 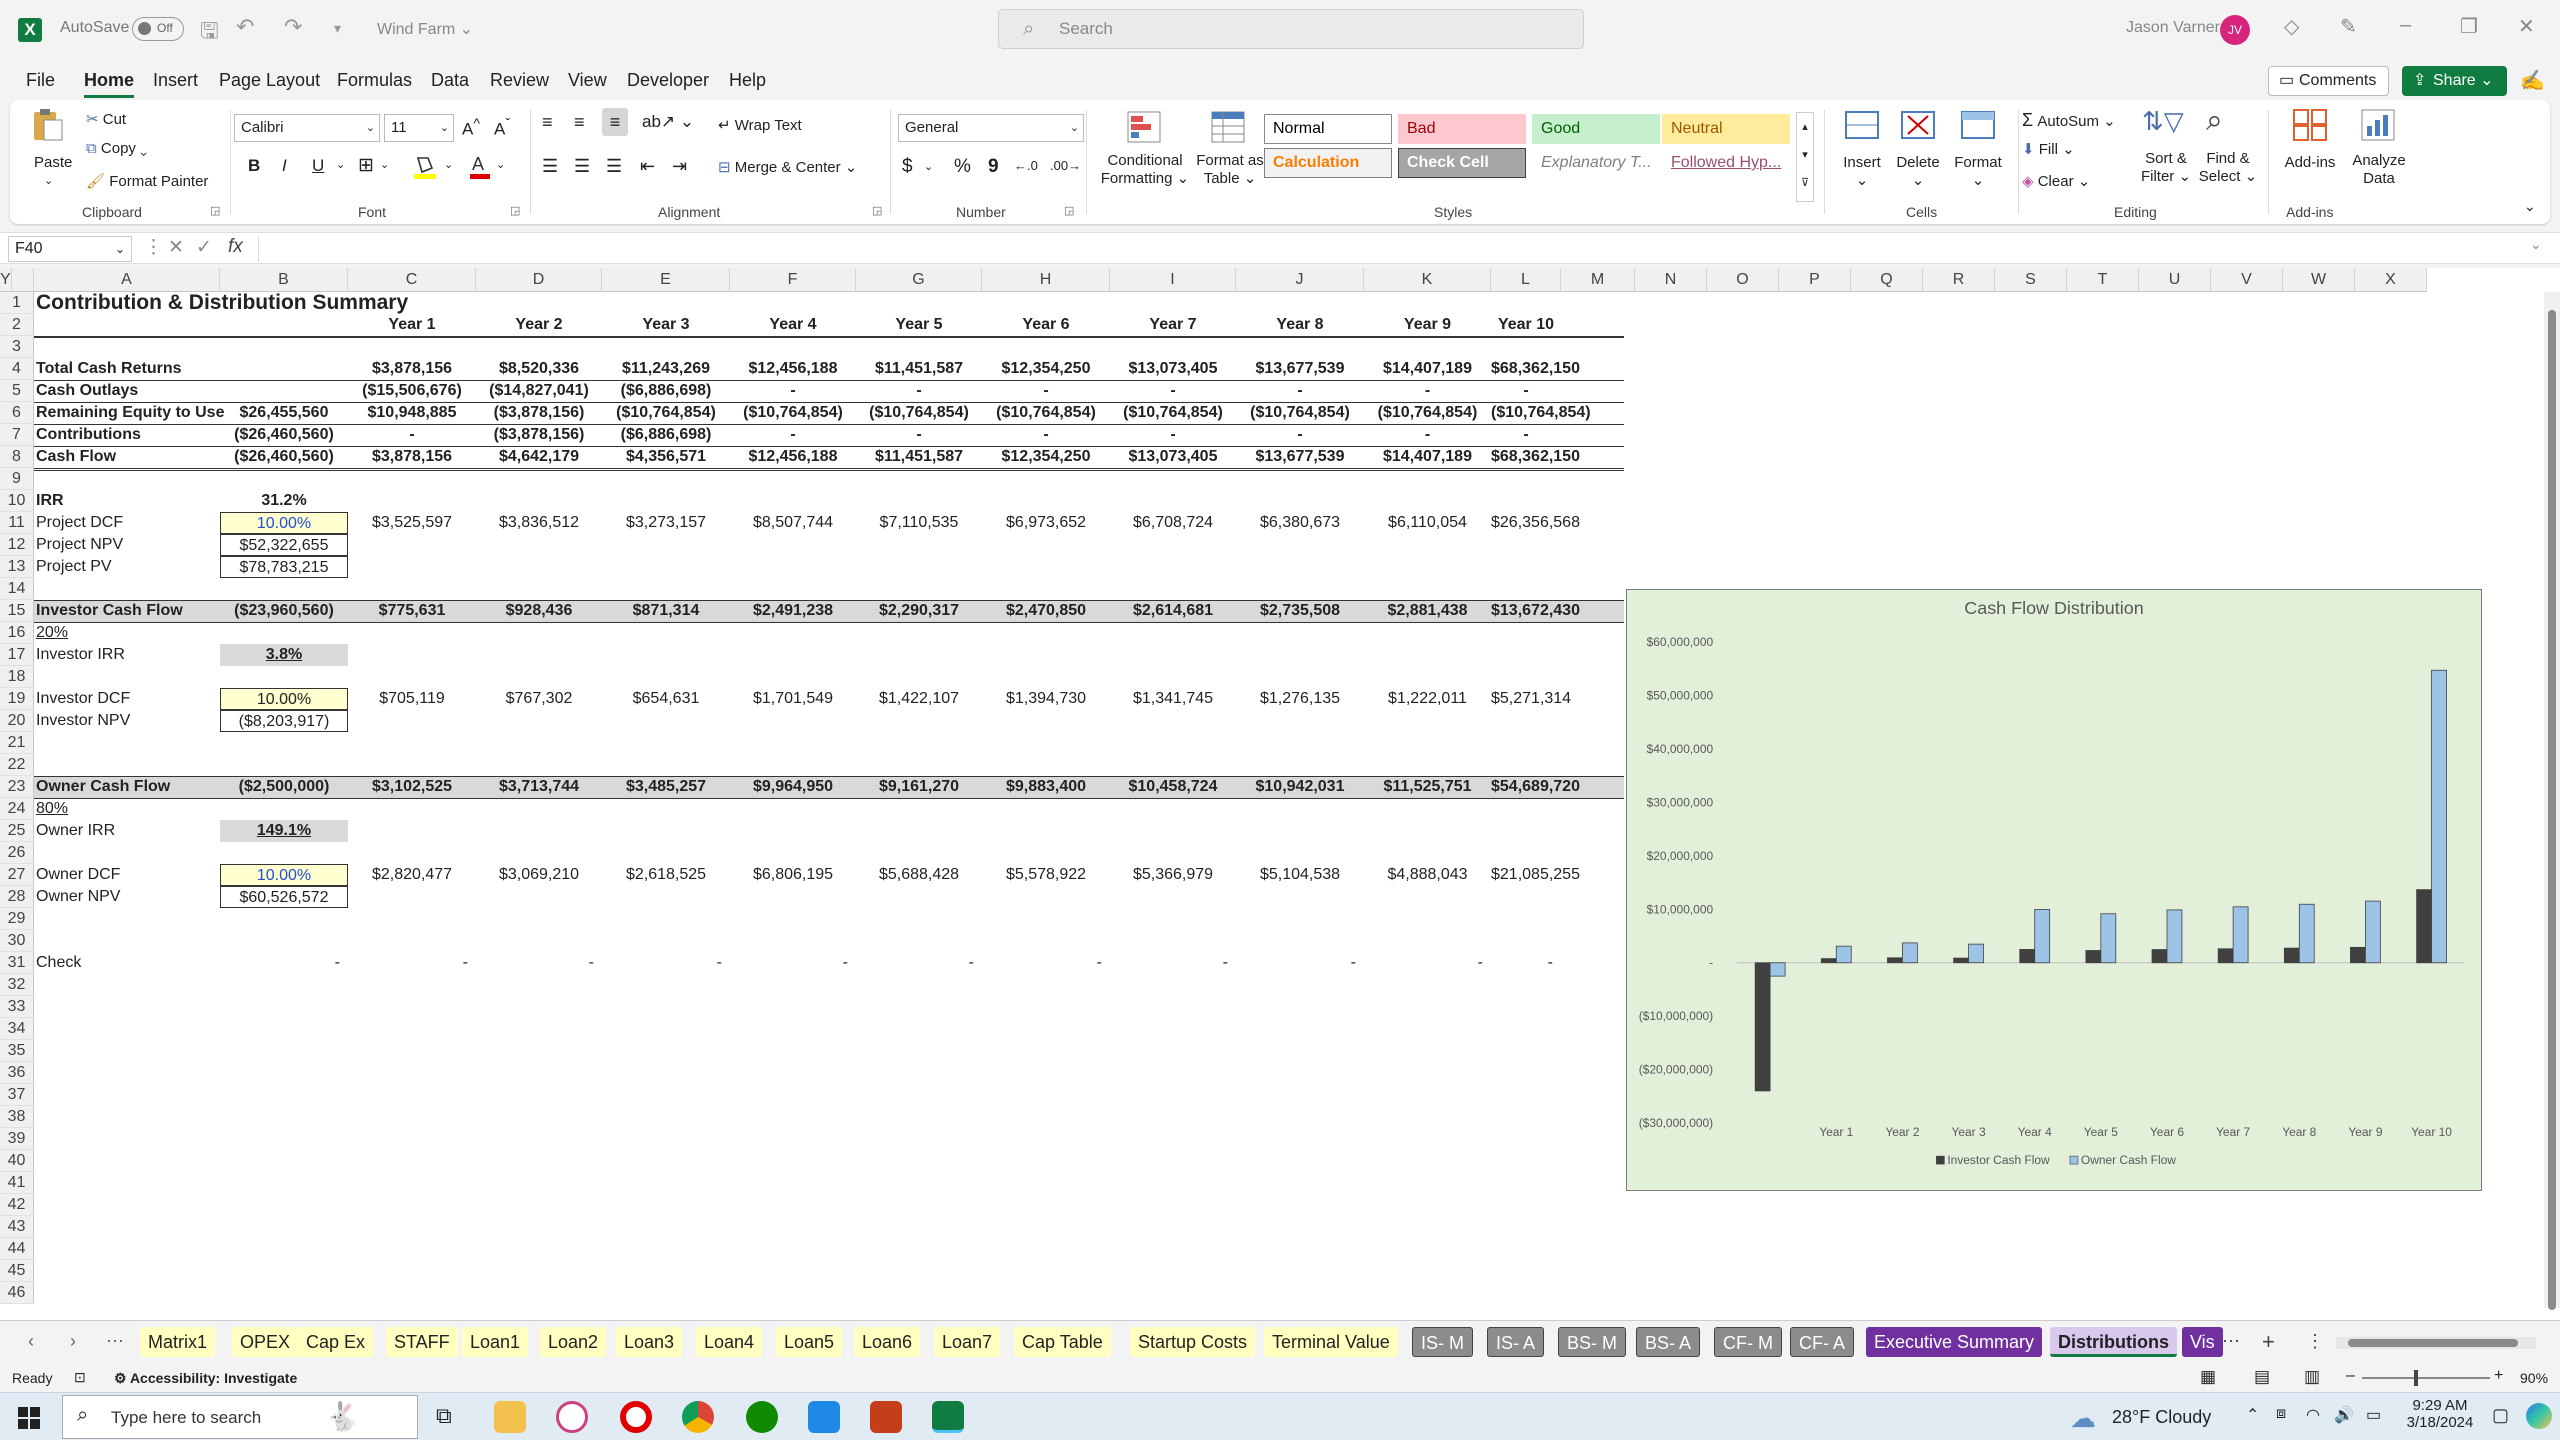 What do you see at coordinates (48, 125) in the screenshot?
I see `paste-icon` at bounding box center [48, 125].